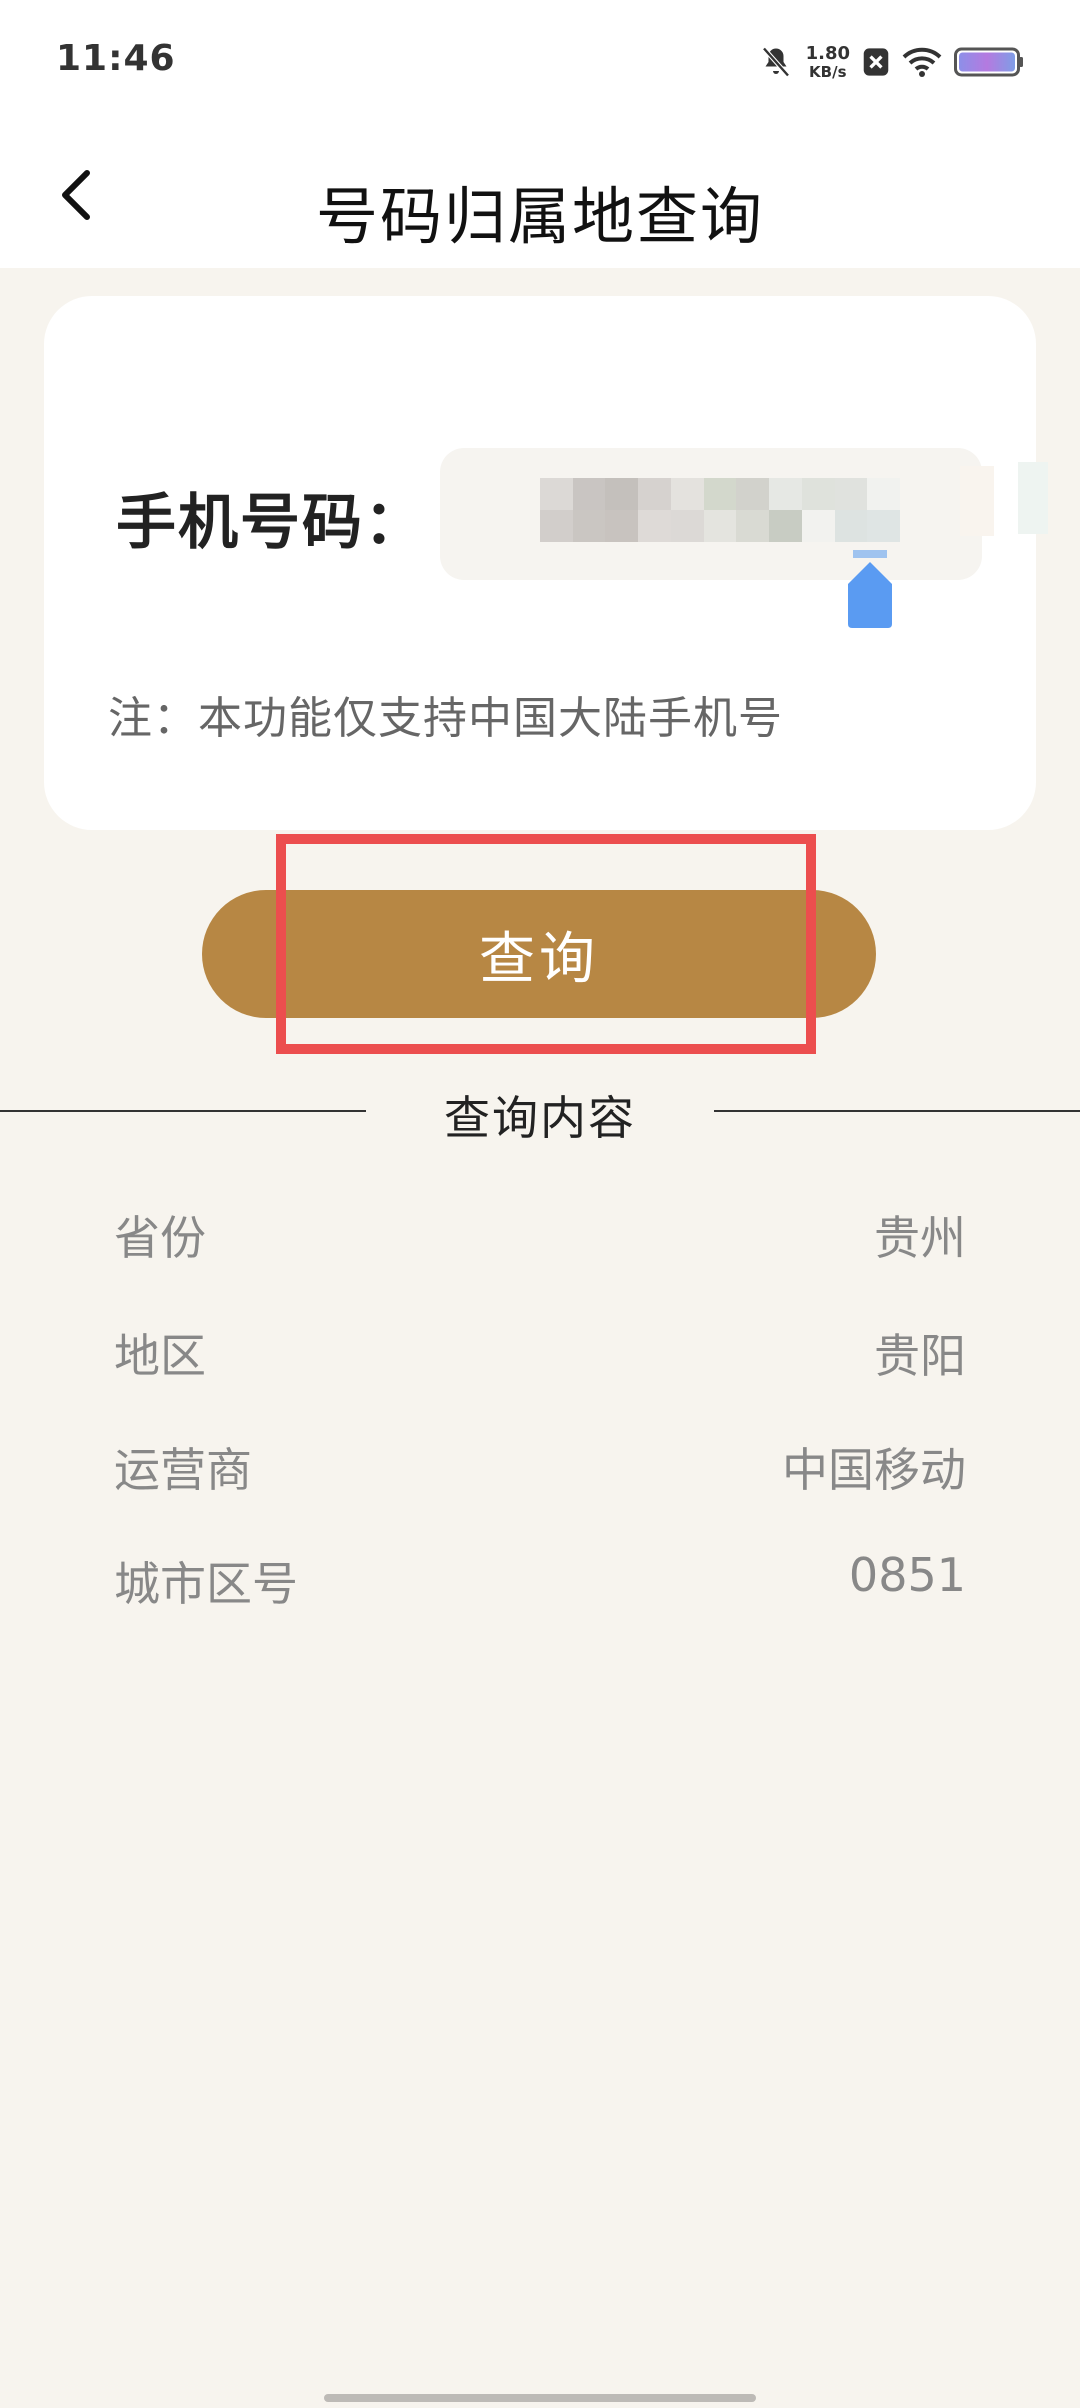  Describe the element at coordinates (897, 1111) in the screenshot. I see `divider-line-right` at that location.